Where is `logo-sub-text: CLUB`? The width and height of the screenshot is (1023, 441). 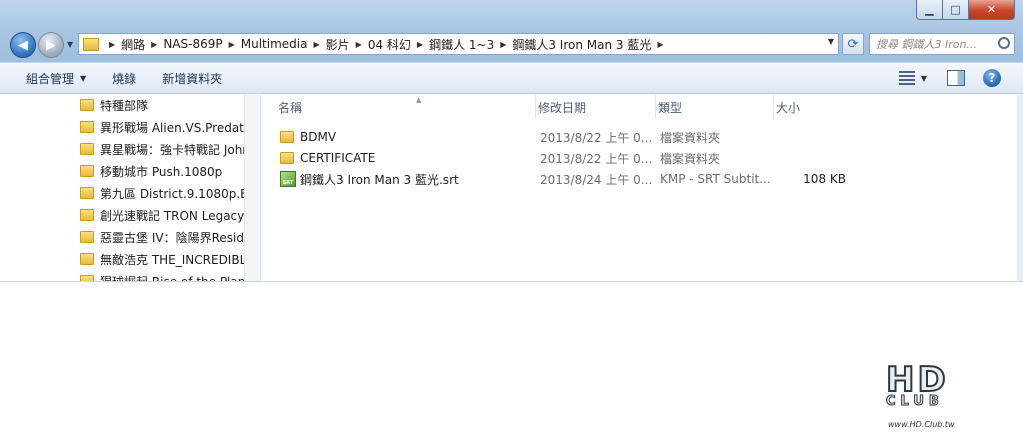
logo-sub-text: CLUB is located at coordinates (915, 402).